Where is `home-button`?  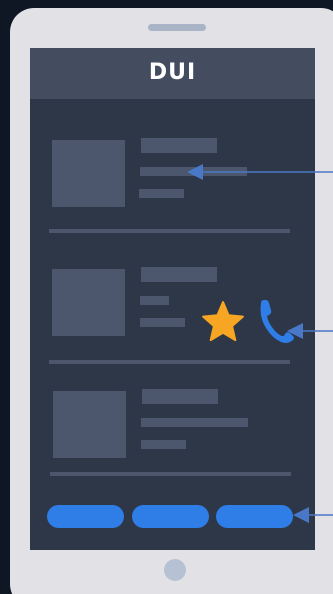 home-button is located at coordinates (175, 570).